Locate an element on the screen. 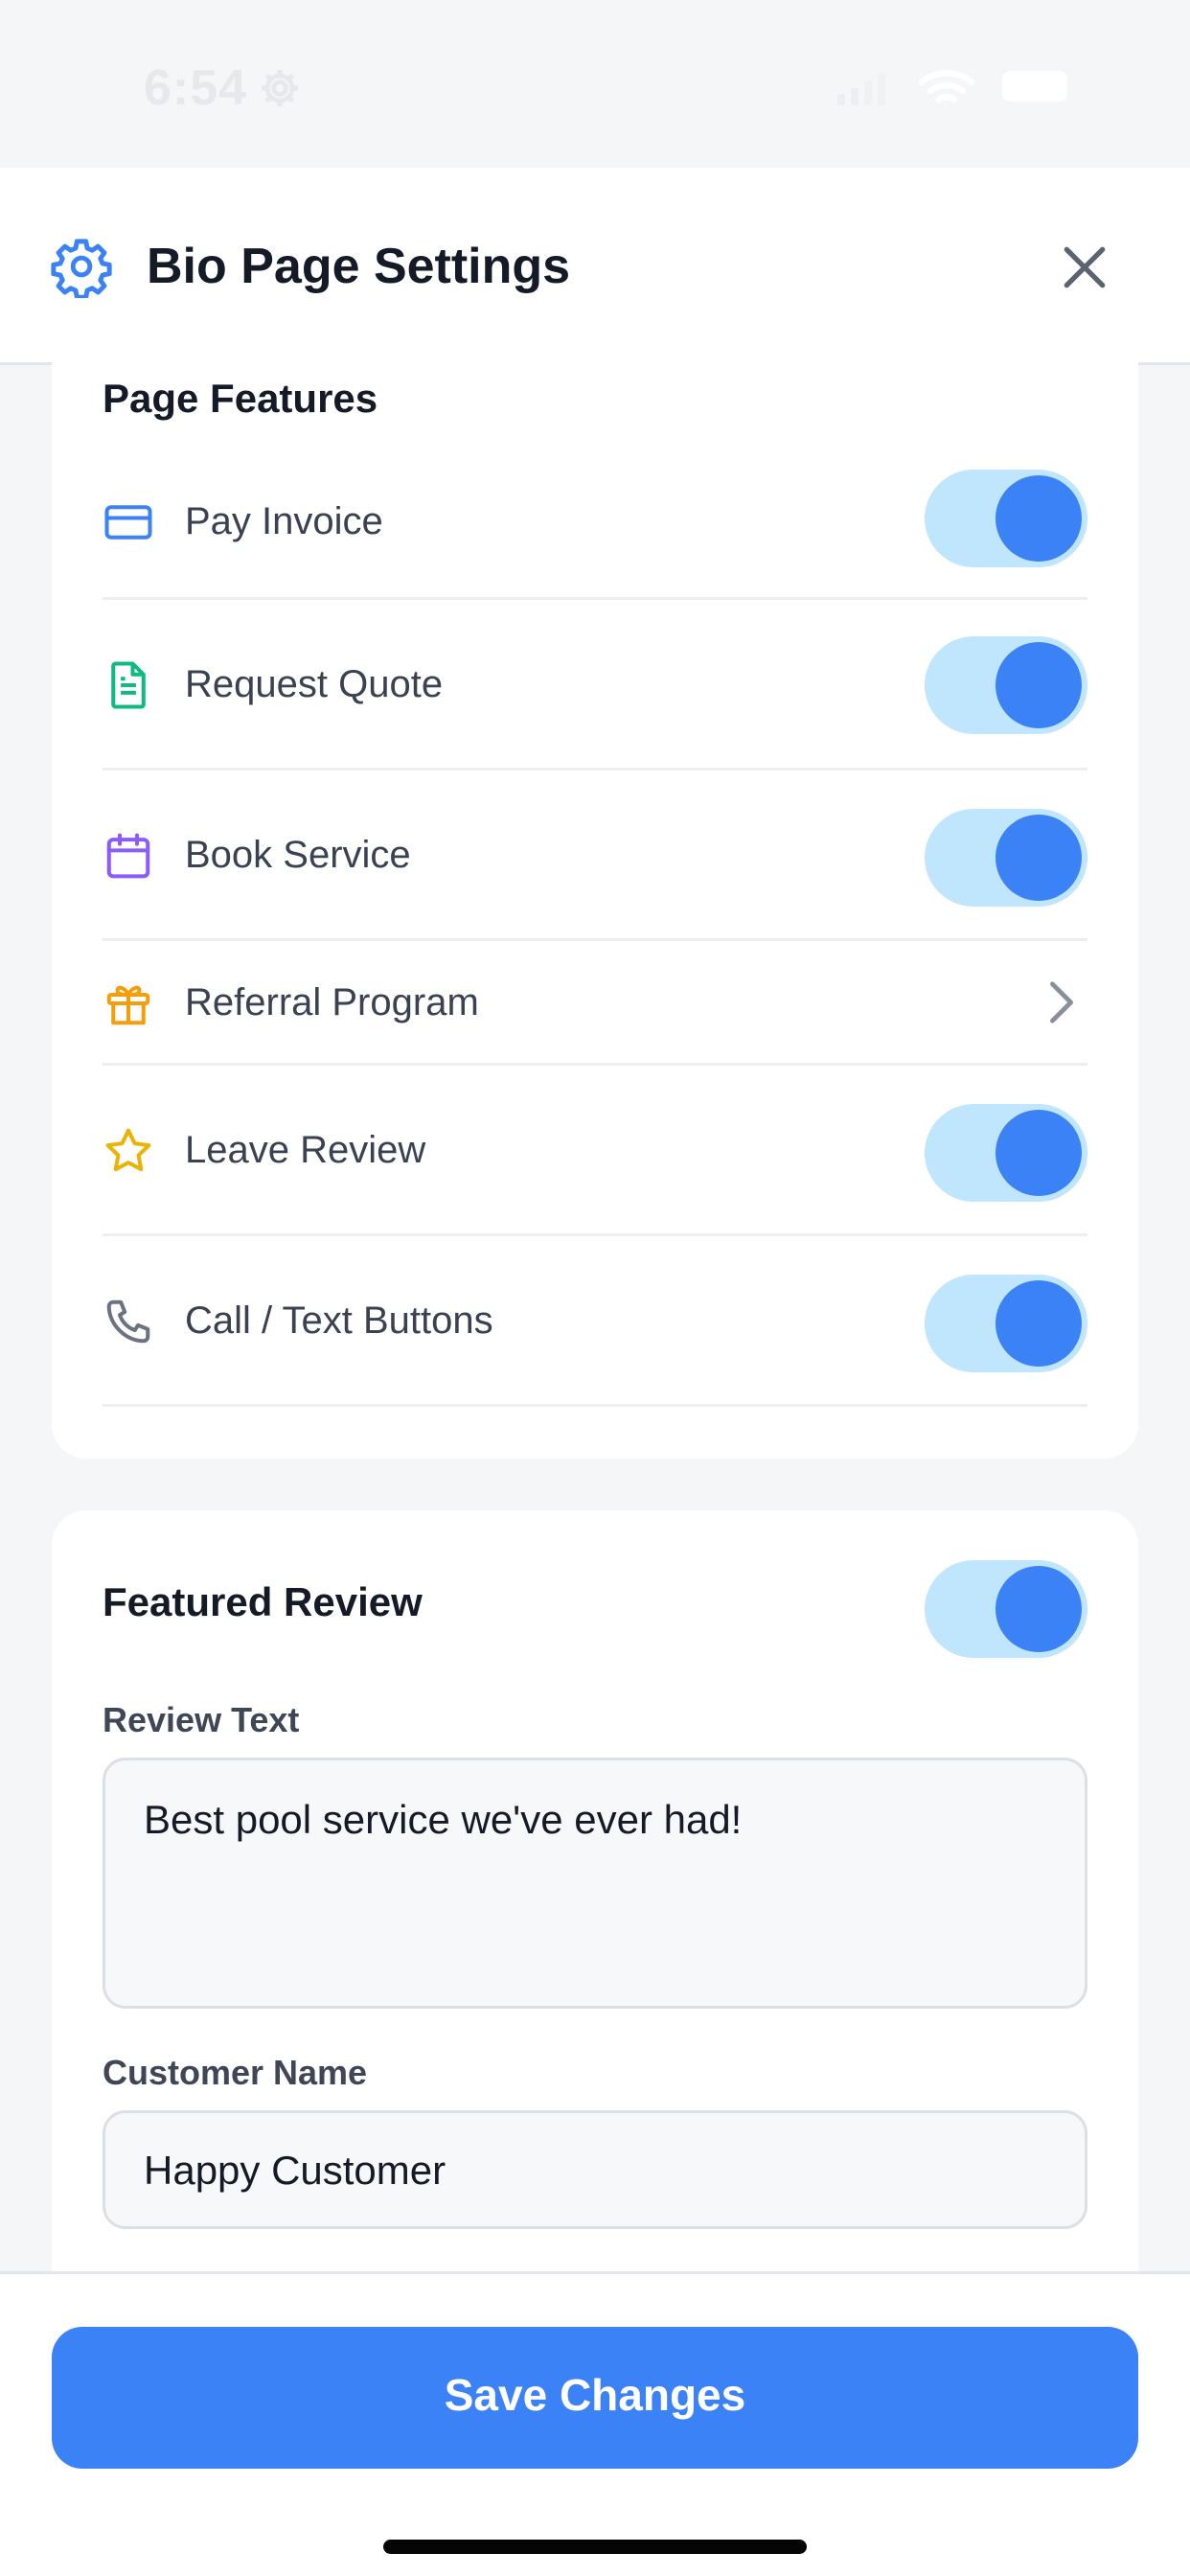 The image size is (1190, 2576). document-icon is located at coordinates (128, 685).